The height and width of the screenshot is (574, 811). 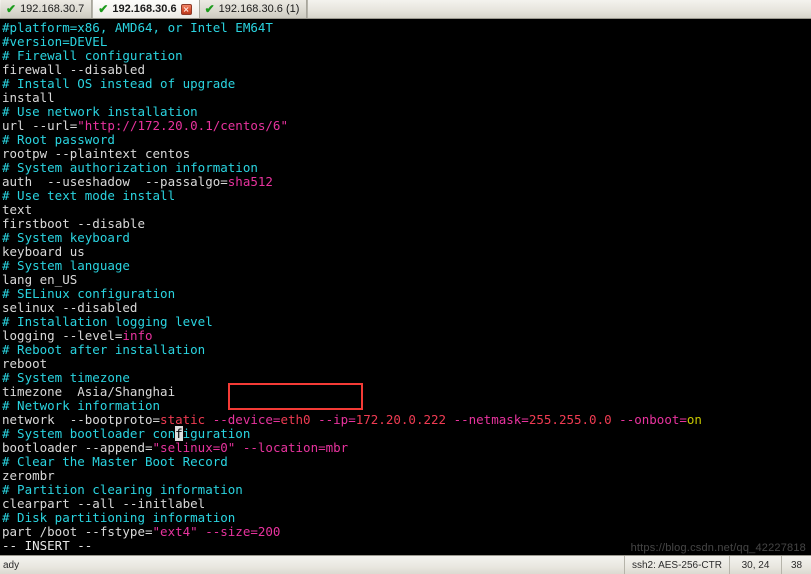 What do you see at coordinates (137, 27) in the screenshot?
I see `text-segment: #platform=x86, AMD64, or Intel EM64T` at bounding box center [137, 27].